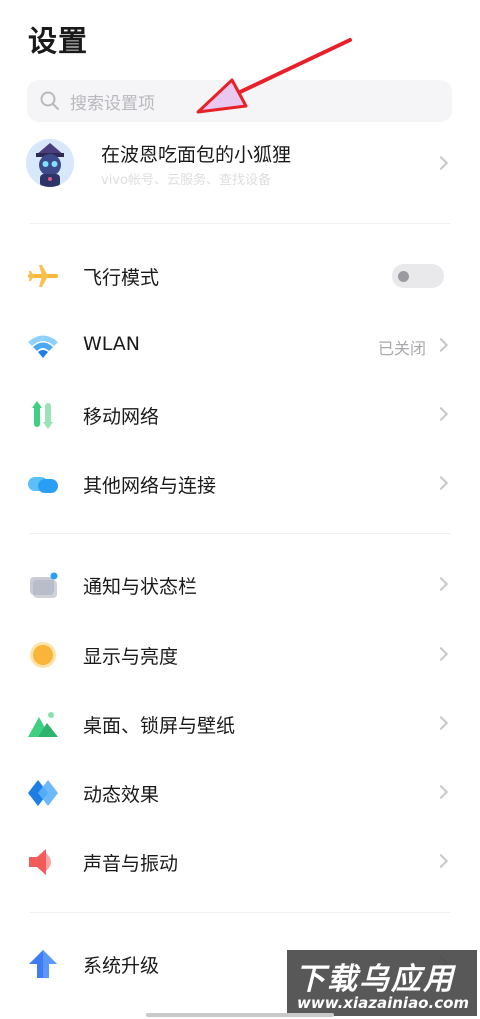 Image resolution: width=480 pixels, height=1019 pixels. What do you see at coordinates (375, 979) in the screenshot?
I see `watermark-title: 下载乌应用` at bounding box center [375, 979].